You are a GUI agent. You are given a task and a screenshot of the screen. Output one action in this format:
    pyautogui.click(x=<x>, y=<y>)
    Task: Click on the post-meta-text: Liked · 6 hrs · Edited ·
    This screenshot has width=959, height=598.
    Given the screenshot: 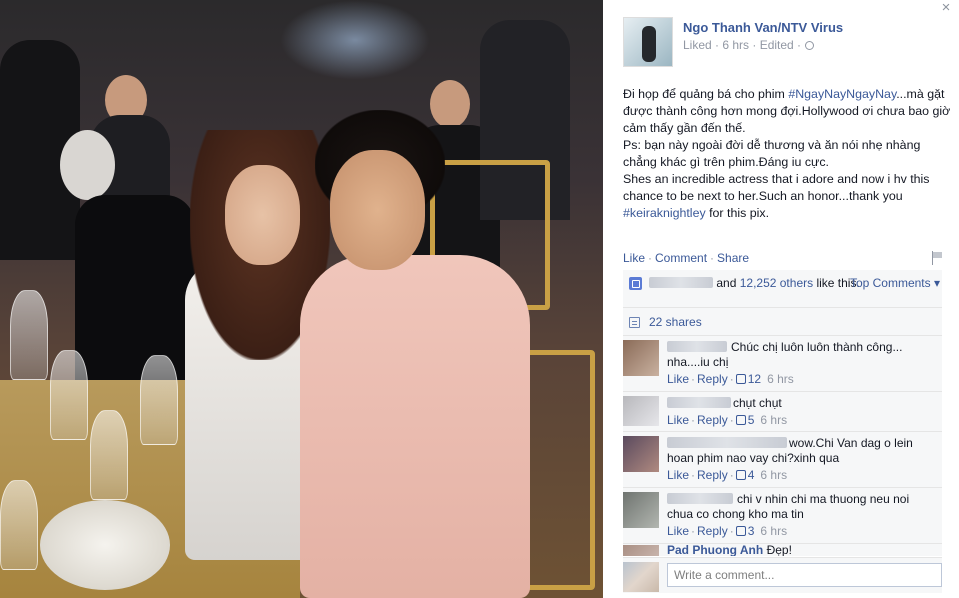 What is the action you would take?
    pyautogui.click(x=742, y=45)
    